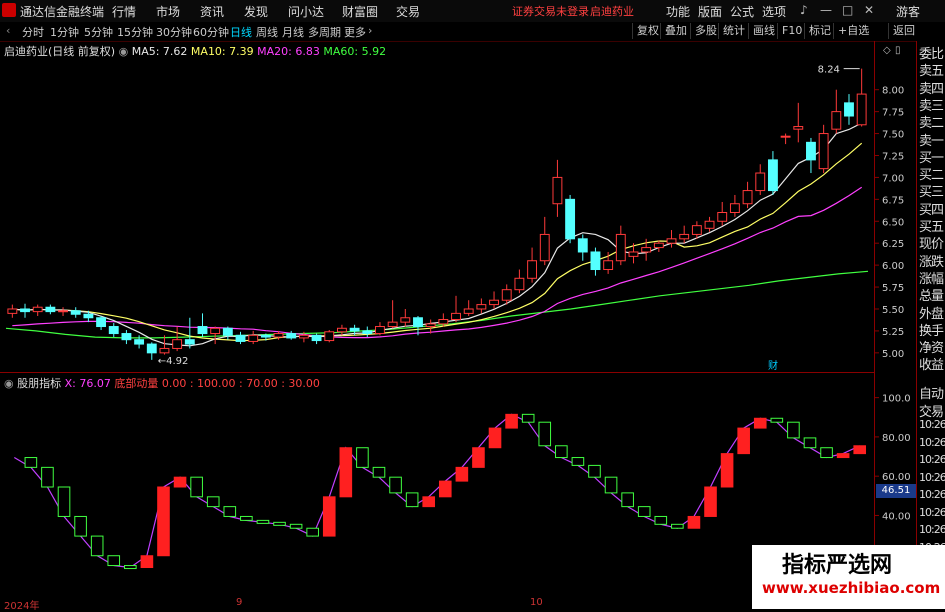 The image size is (945, 612). Describe the element at coordinates (931, 225) in the screenshot. I see `side-panel-item: 买五` at that location.